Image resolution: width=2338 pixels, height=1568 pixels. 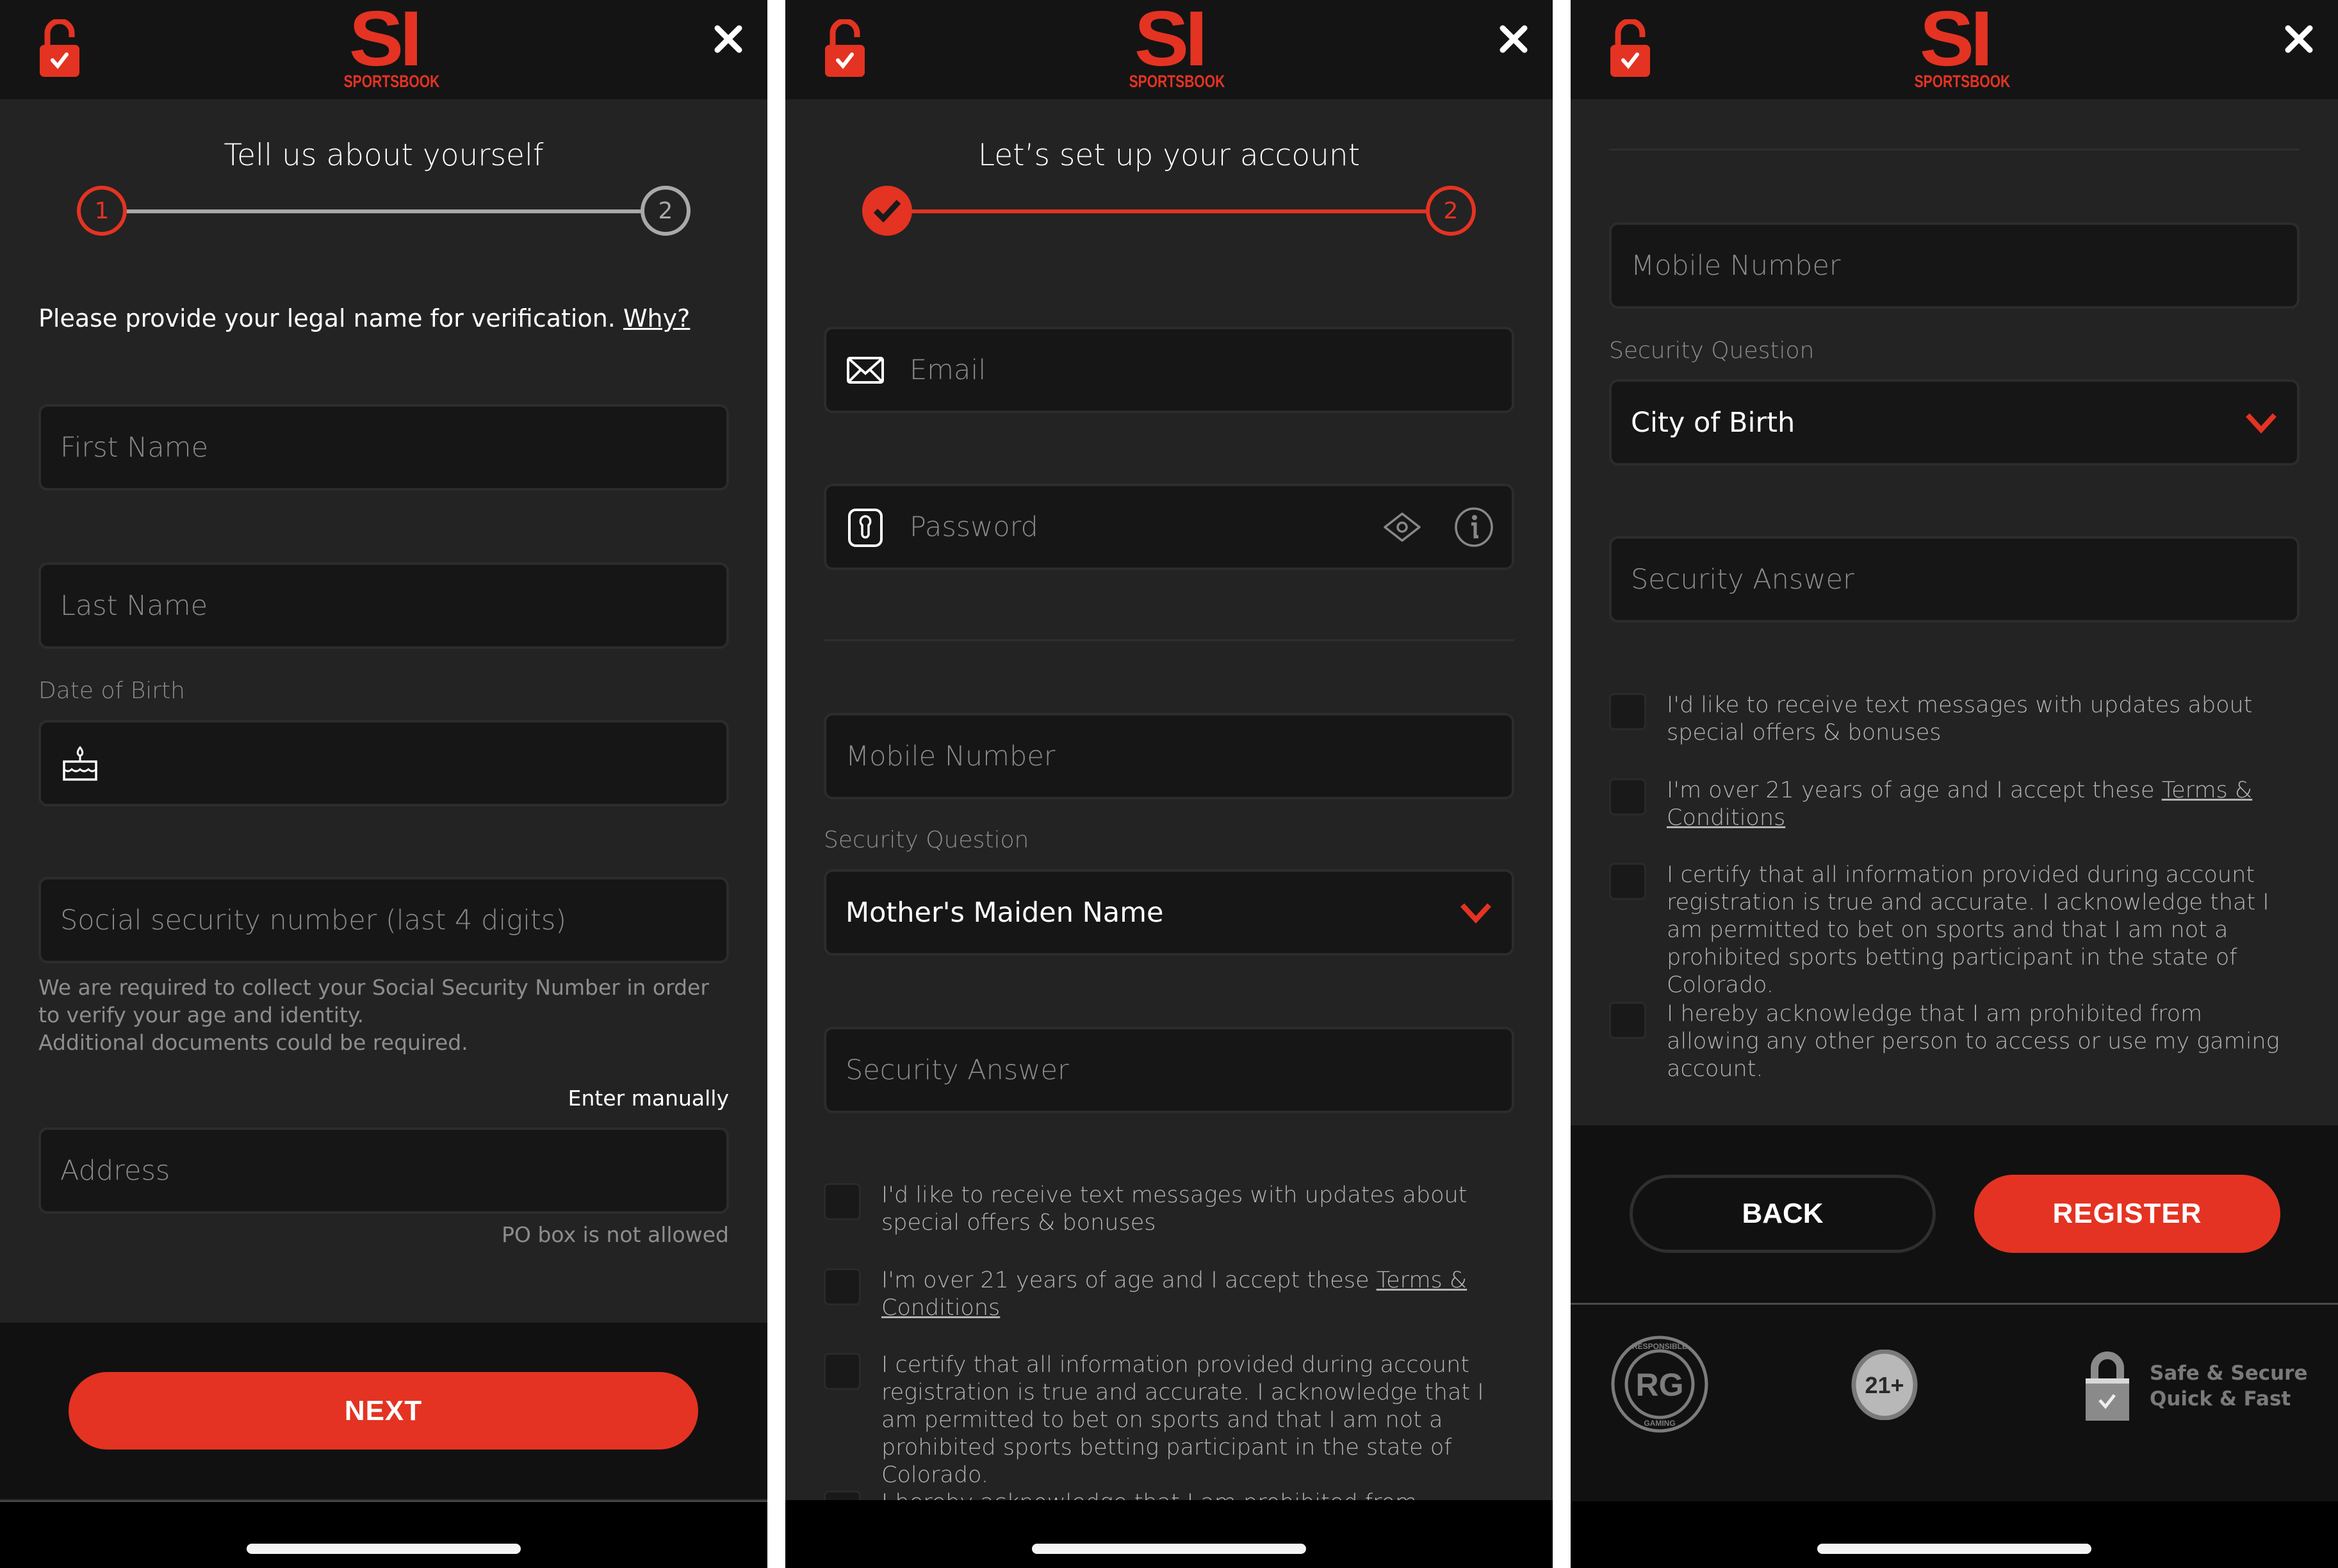 I want to click on why-link: Why?, so click(x=656, y=318).